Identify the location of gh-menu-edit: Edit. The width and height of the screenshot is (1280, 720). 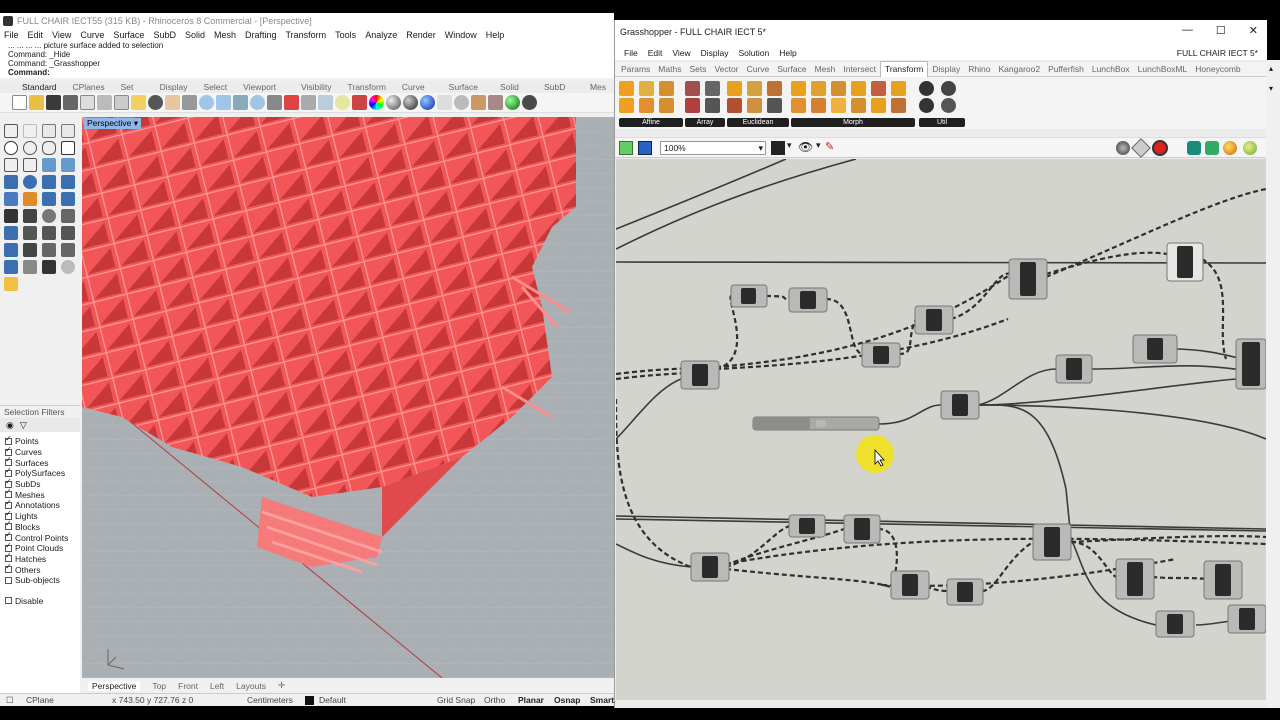
(655, 53).